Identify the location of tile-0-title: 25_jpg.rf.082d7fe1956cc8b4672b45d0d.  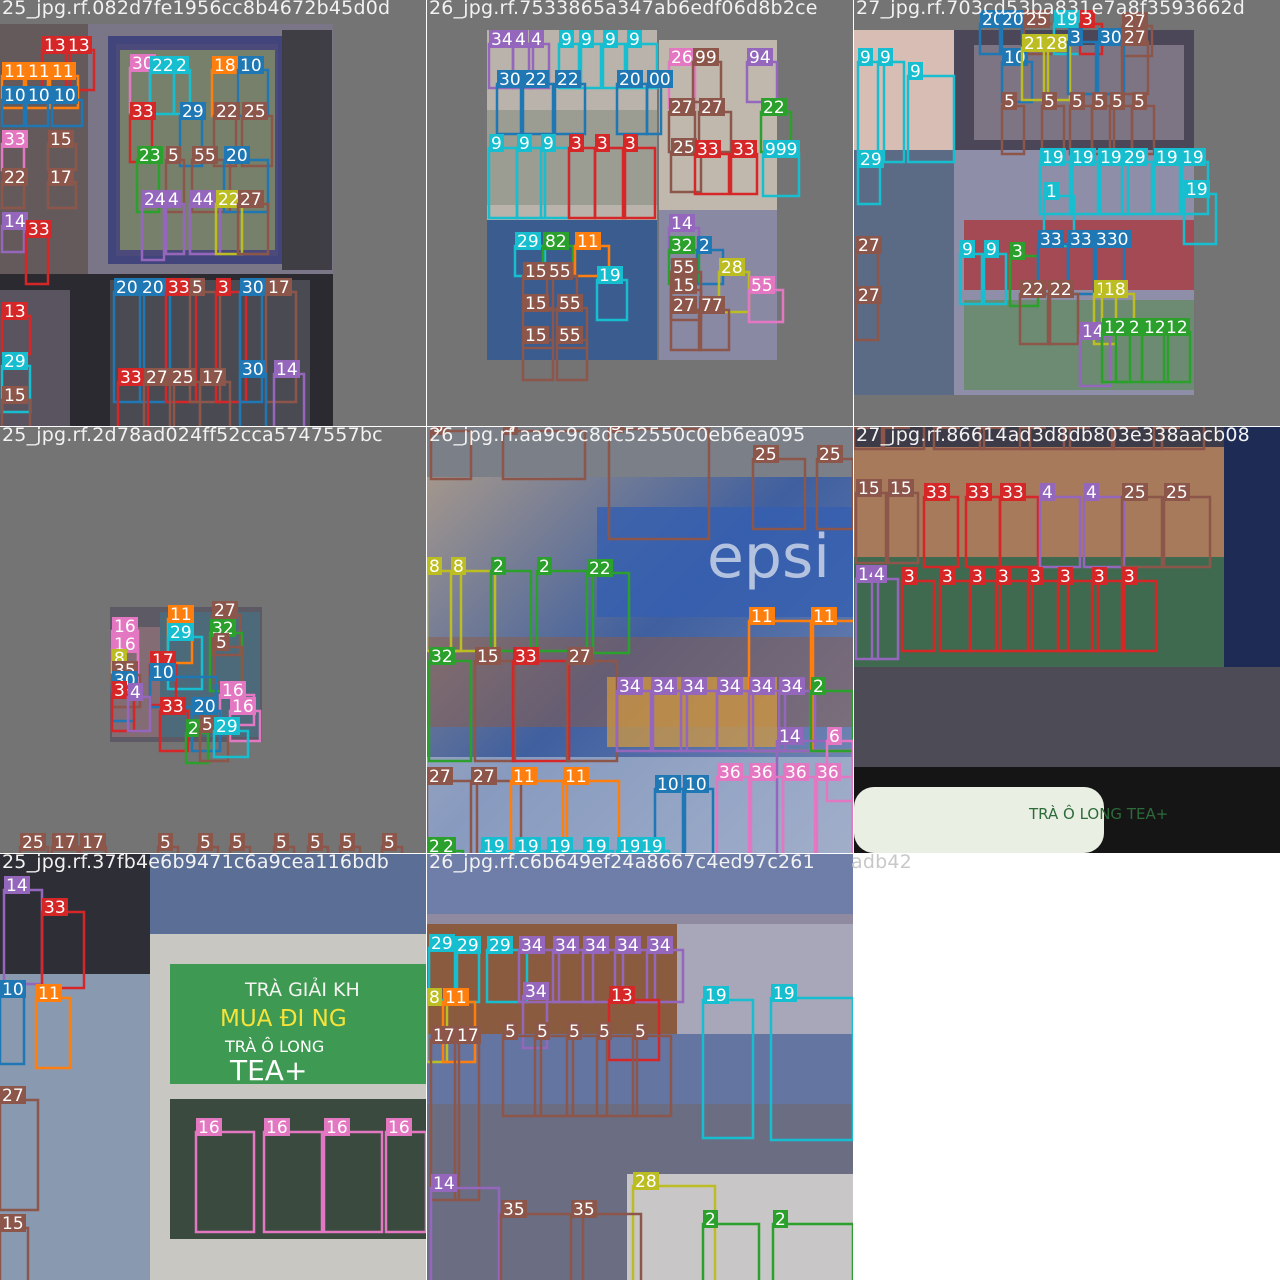
(196, 9).